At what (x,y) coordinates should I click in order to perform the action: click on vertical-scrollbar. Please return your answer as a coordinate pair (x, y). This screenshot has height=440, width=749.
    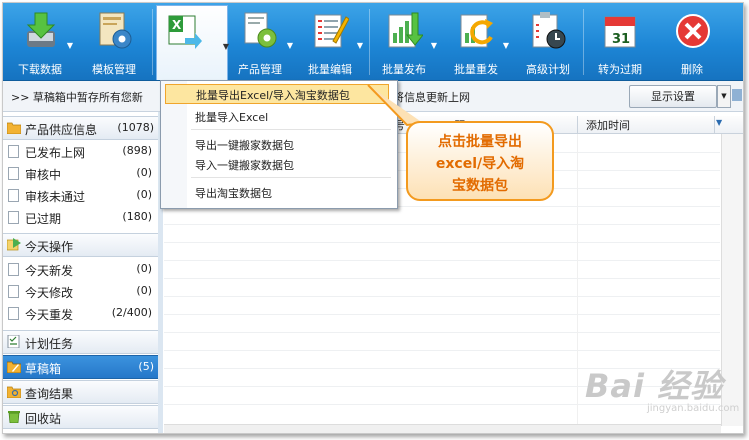
    Looking at the image, I should click on (732, 280).